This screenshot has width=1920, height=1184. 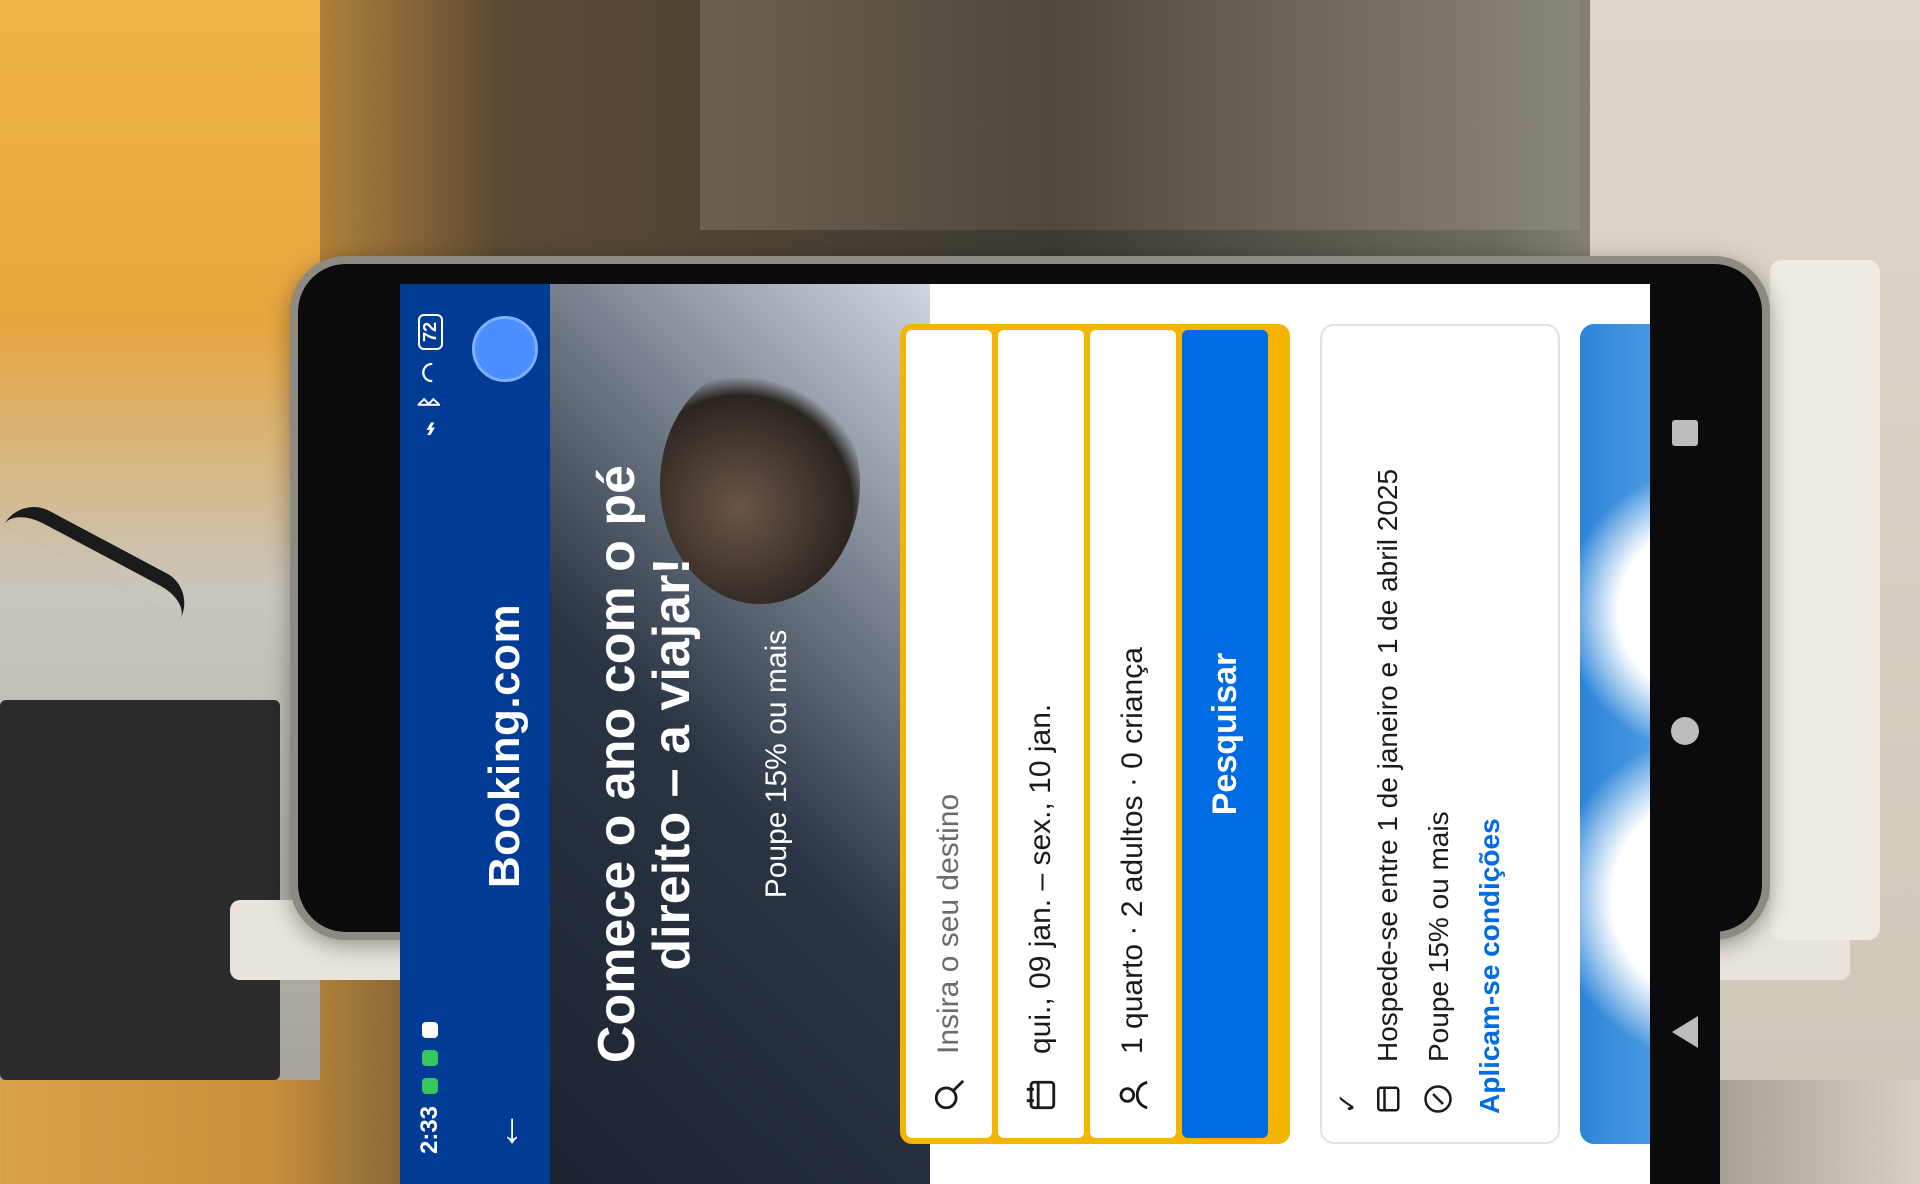 I want to click on percent-icon, so click(x=1441, y=1099).